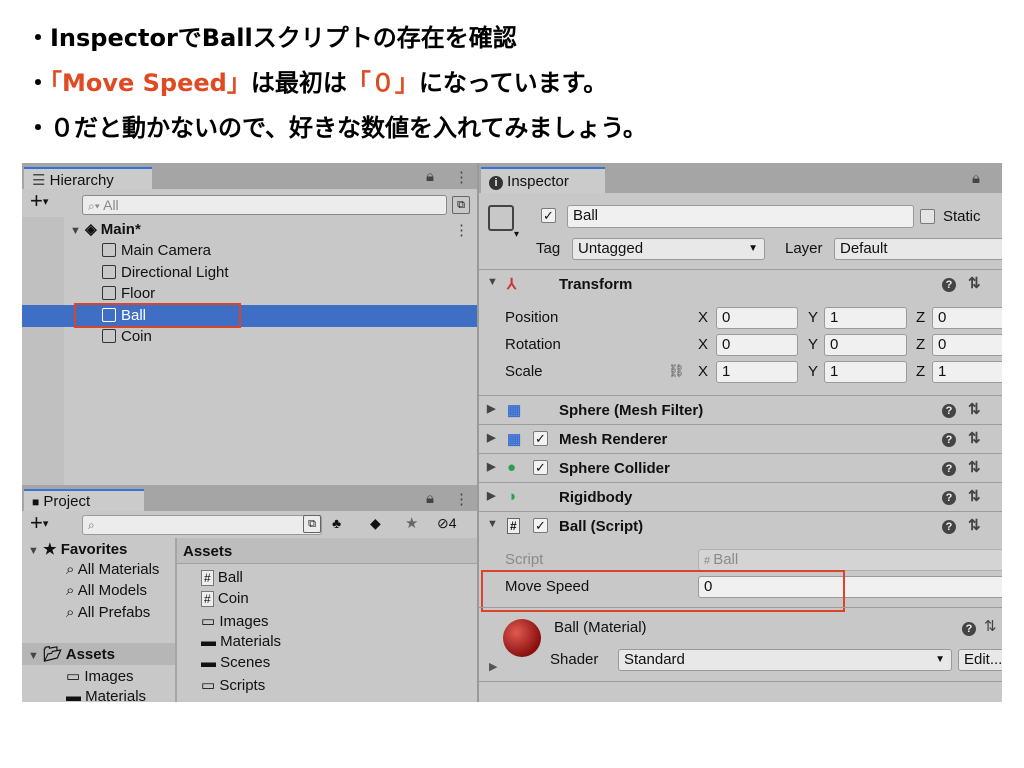 The image size is (1024, 768). What do you see at coordinates (967, 345) in the screenshot?
I see `rotation-z-field: 0` at bounding box center [967, 345].